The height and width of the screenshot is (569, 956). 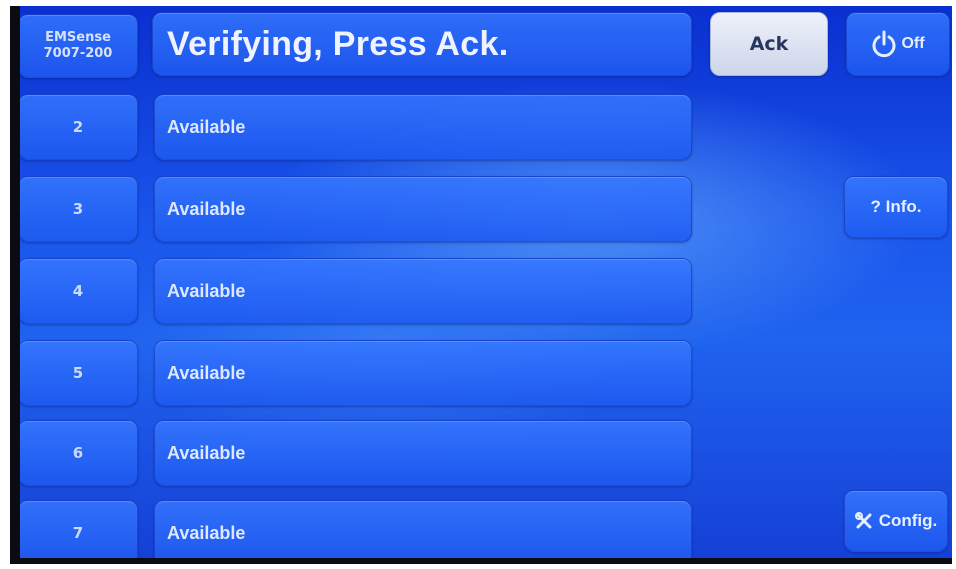 What do you see at coordinates (908, 520) in the screenshot?
I see `config-button-label: Config.` at bounding box center [908, 520].